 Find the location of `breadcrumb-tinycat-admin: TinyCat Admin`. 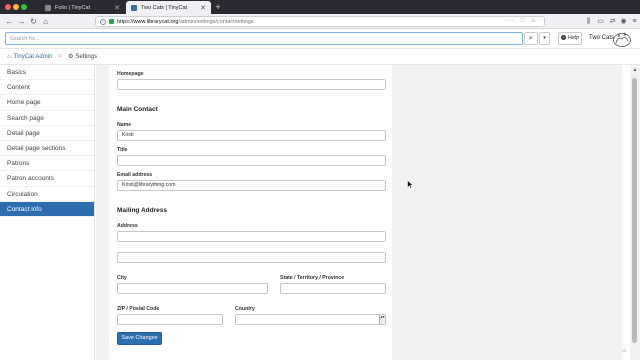

breadcrumb-tinycat-admin: TinyCat Admin is located at coordinates (33, 57).